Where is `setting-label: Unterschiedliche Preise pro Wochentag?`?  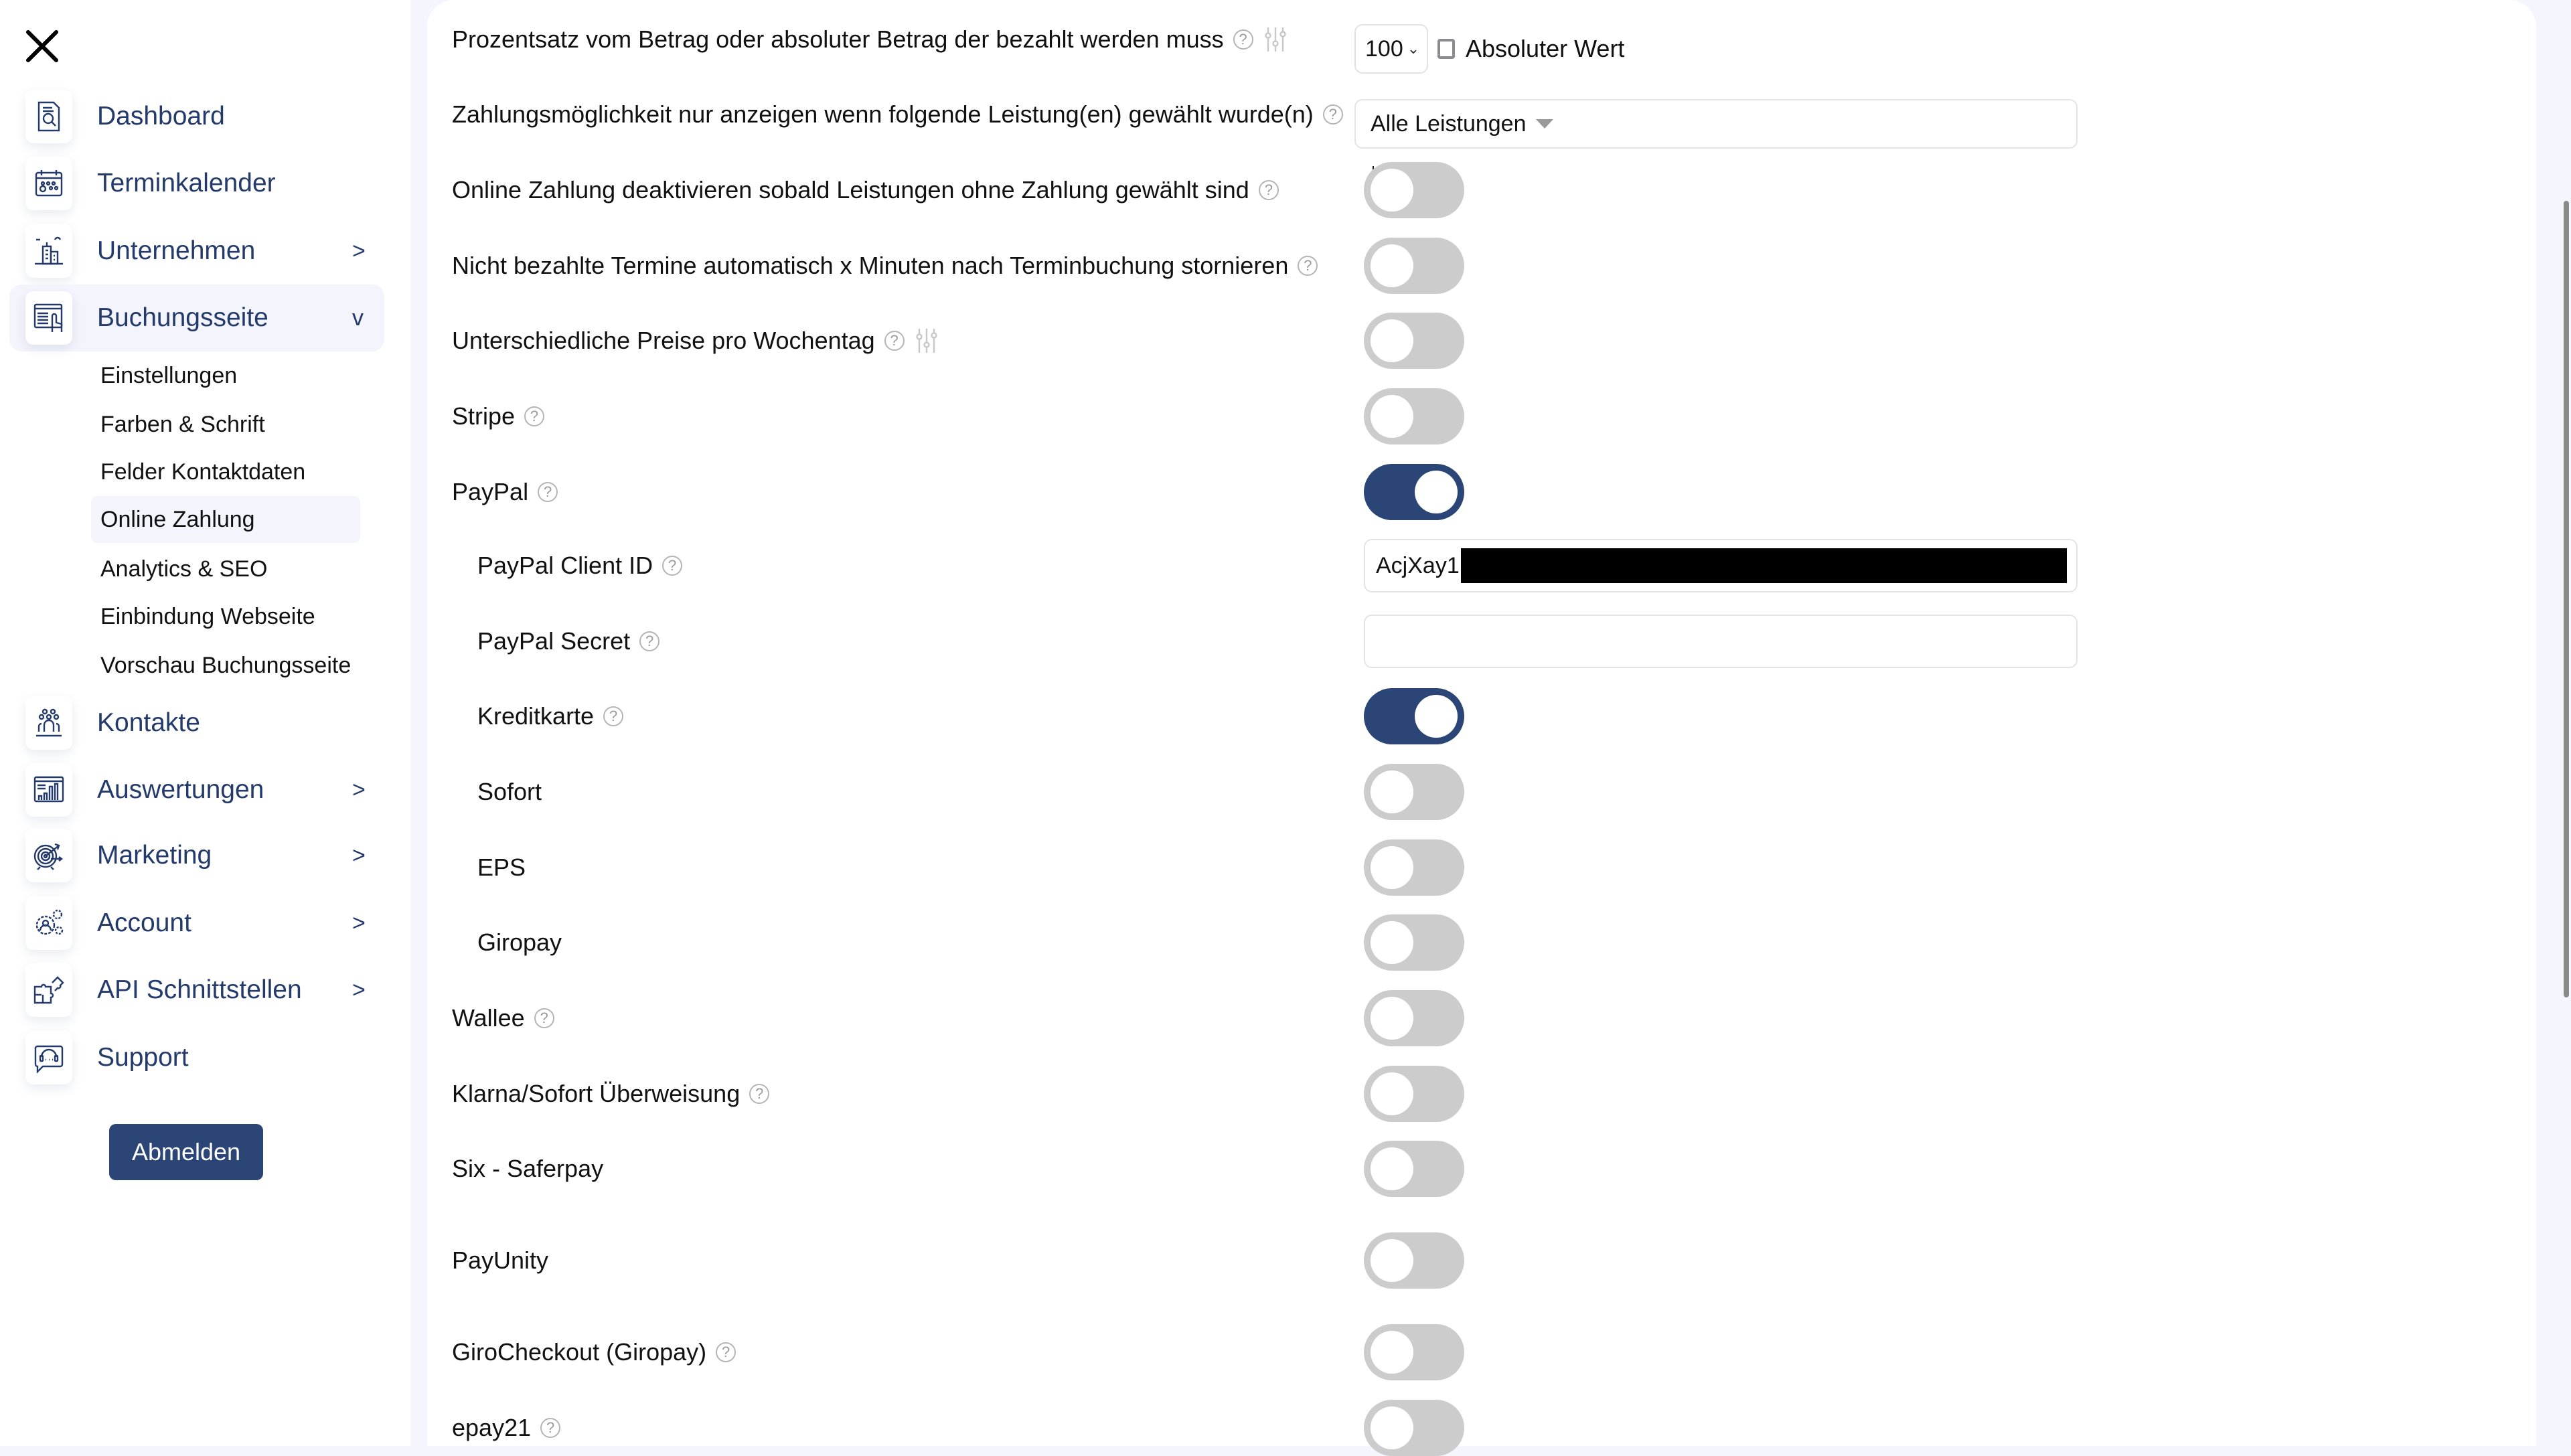
setting-label: Unterschiedliche Preise pro Wochentag? is located at coordinates (695, 341).